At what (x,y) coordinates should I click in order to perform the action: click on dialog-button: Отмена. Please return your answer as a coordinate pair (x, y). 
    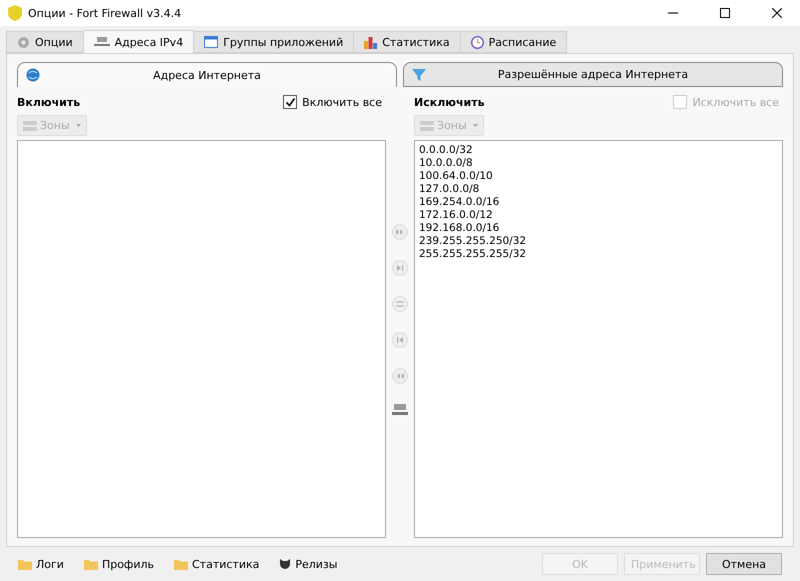
    Looking at the image, I should click on (744, 564).